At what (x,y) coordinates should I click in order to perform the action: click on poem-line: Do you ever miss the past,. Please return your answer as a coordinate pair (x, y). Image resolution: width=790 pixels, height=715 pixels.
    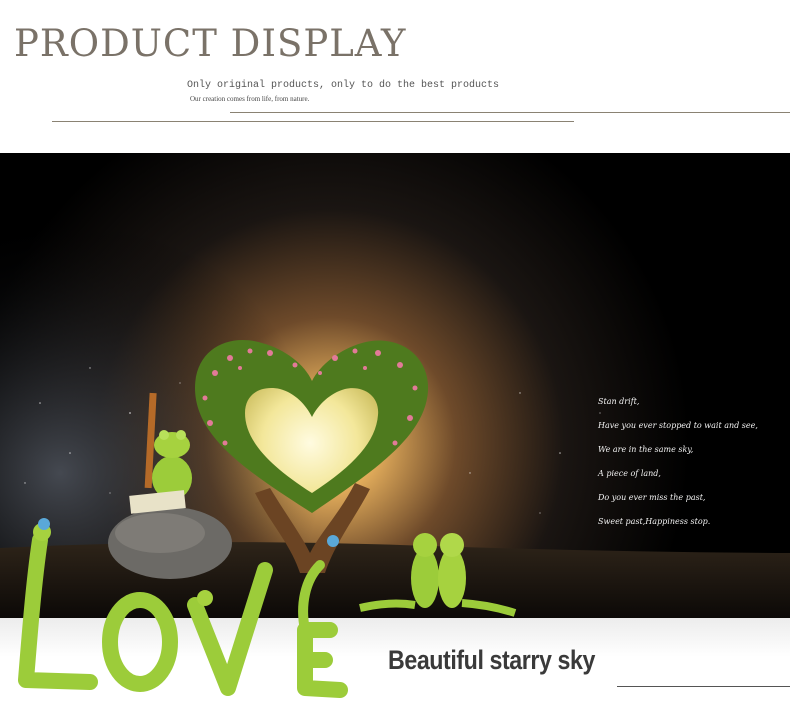
    Looking at the image, I should click on (652, 497).